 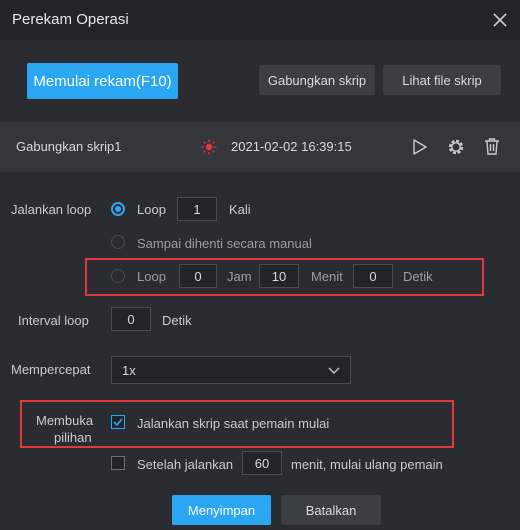 What do you see at coordinates (129, 370) in the screenshot?
I see `speed-select-value: 1x` at bounding box center [129, 370].